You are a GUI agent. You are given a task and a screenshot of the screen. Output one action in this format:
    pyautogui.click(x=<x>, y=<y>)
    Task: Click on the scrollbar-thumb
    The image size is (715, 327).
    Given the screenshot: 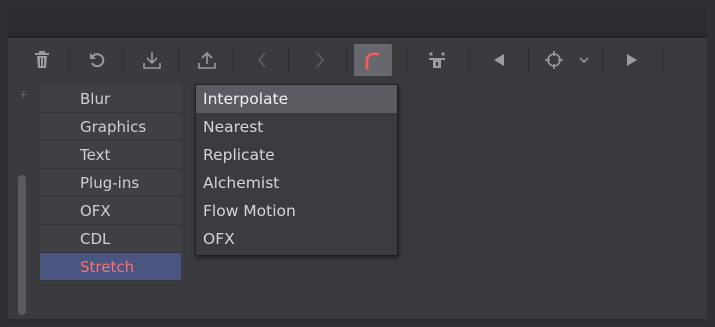 What is the action you would take?
    pyautogui.click(x=22, y=245)
    